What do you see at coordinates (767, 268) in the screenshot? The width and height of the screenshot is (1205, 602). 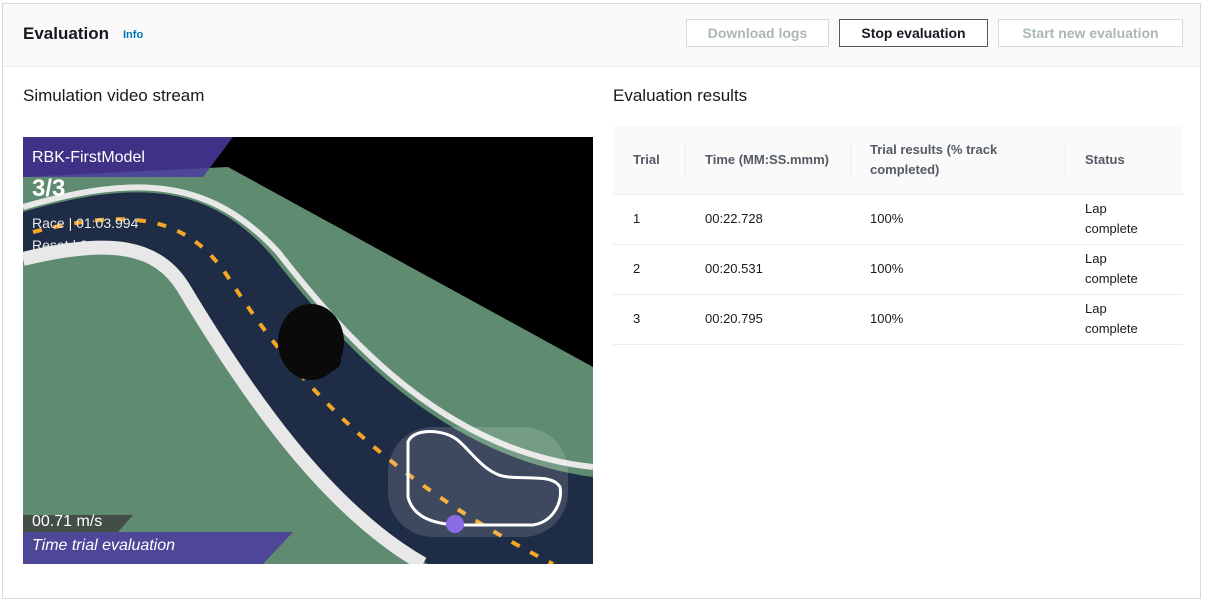 I see `cell-time: 00:20.531` at bounding box center [767, 268].